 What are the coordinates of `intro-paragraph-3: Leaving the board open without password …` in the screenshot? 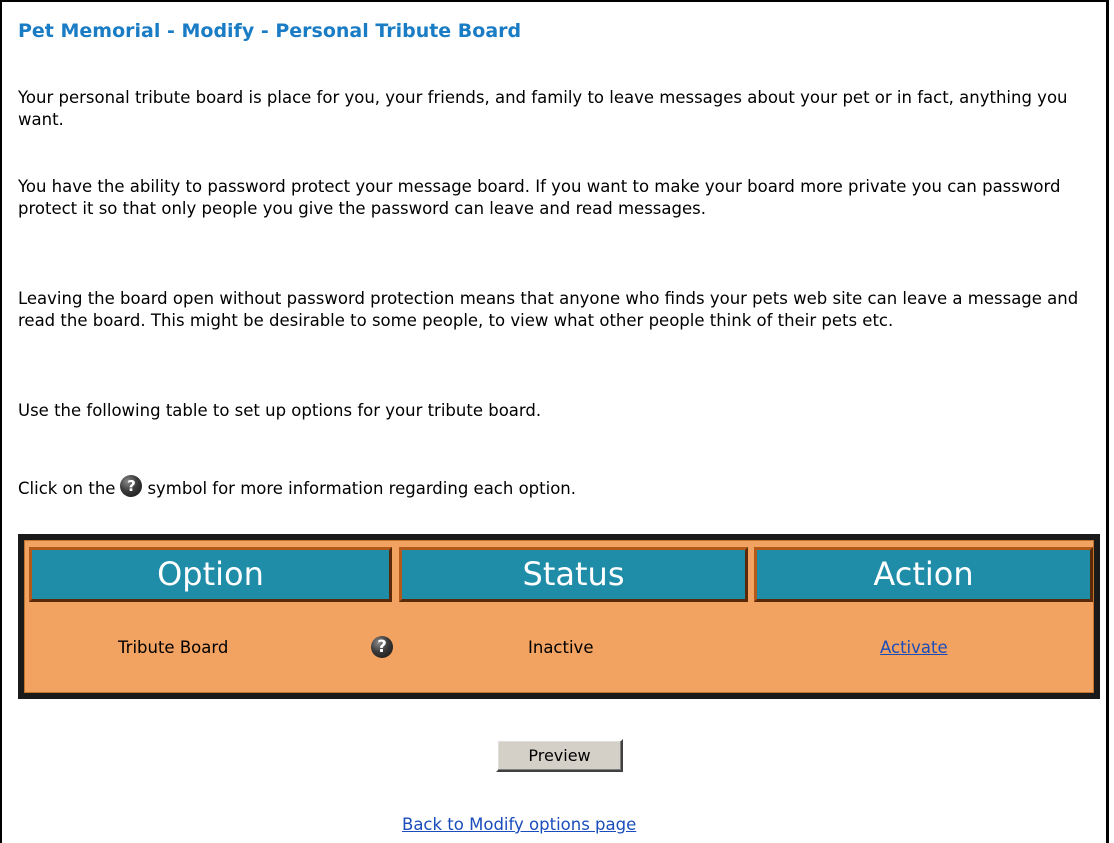 It's located at (548, 309).